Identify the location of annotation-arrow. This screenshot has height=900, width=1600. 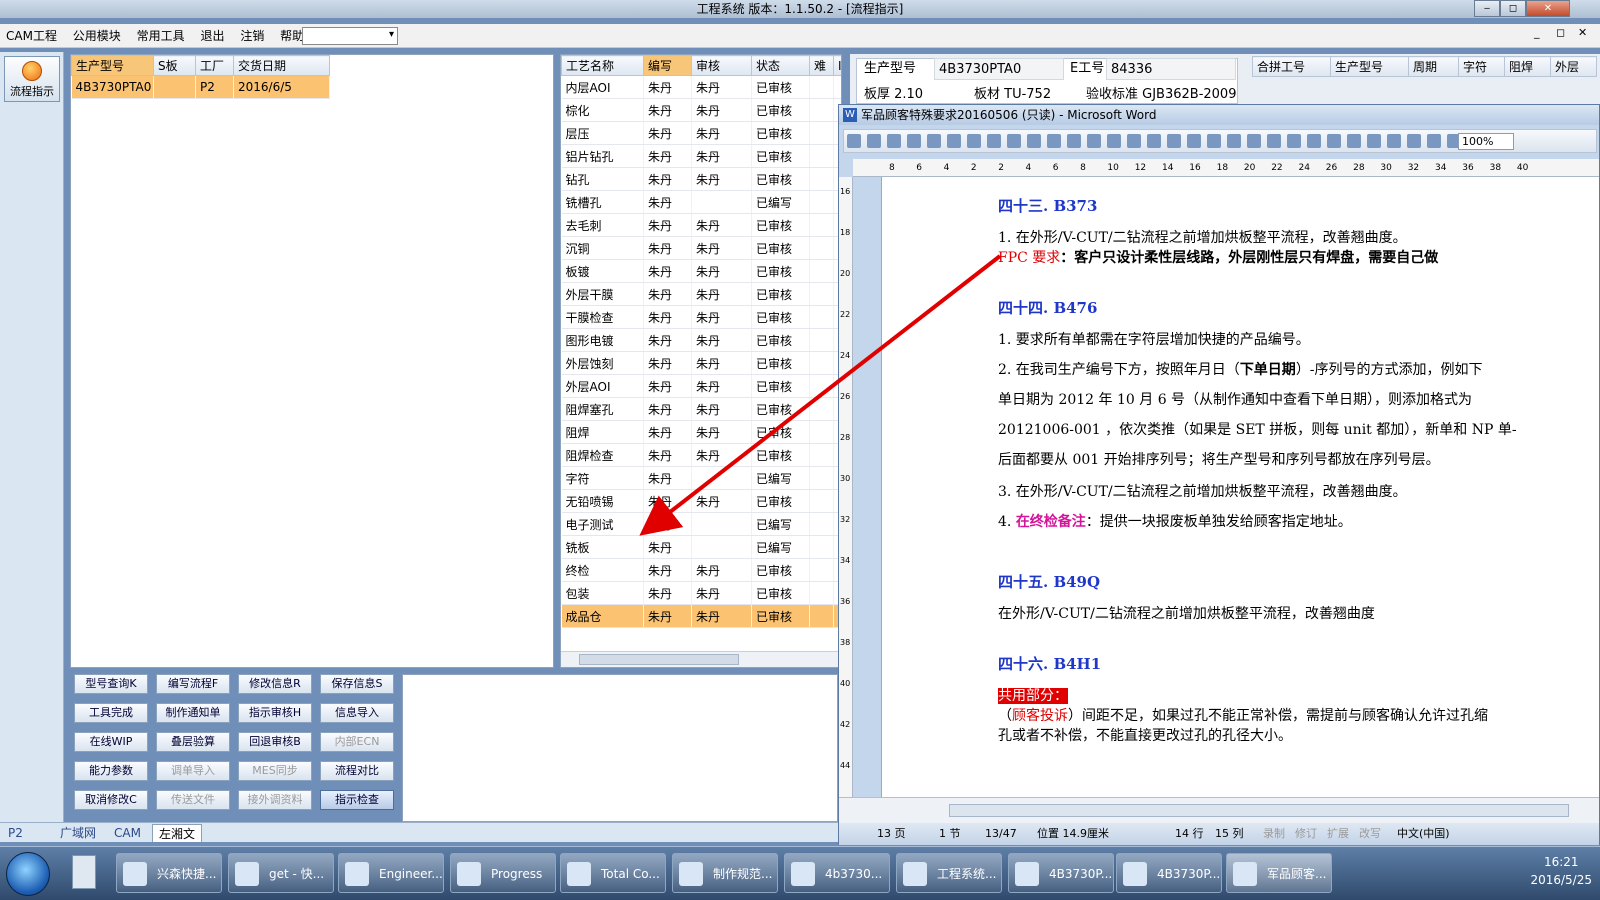
(820, 395).